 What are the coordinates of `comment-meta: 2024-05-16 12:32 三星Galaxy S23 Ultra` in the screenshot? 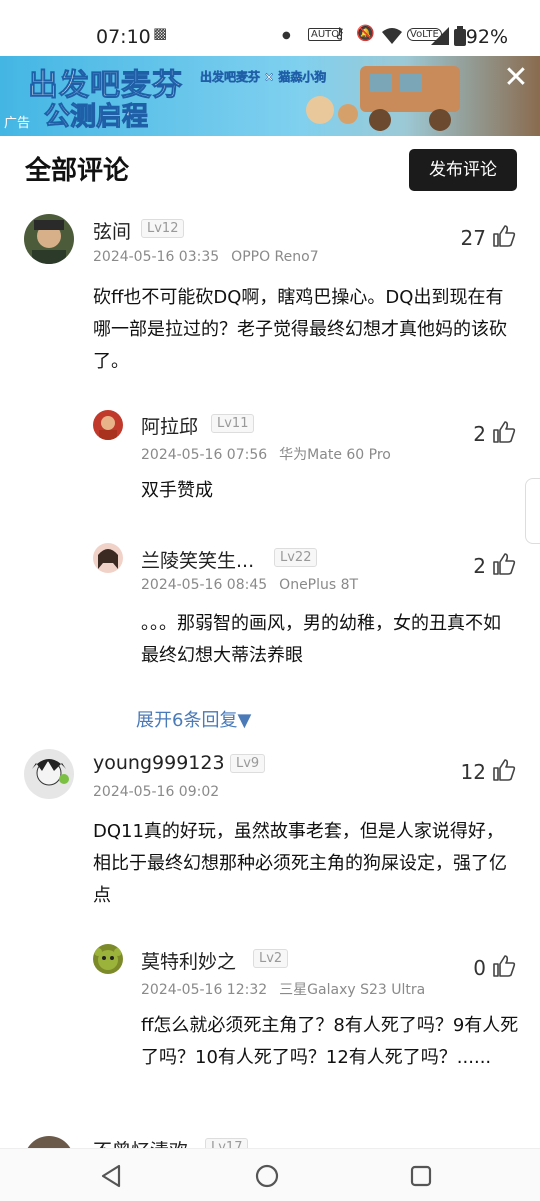 It's located at (283, 989).